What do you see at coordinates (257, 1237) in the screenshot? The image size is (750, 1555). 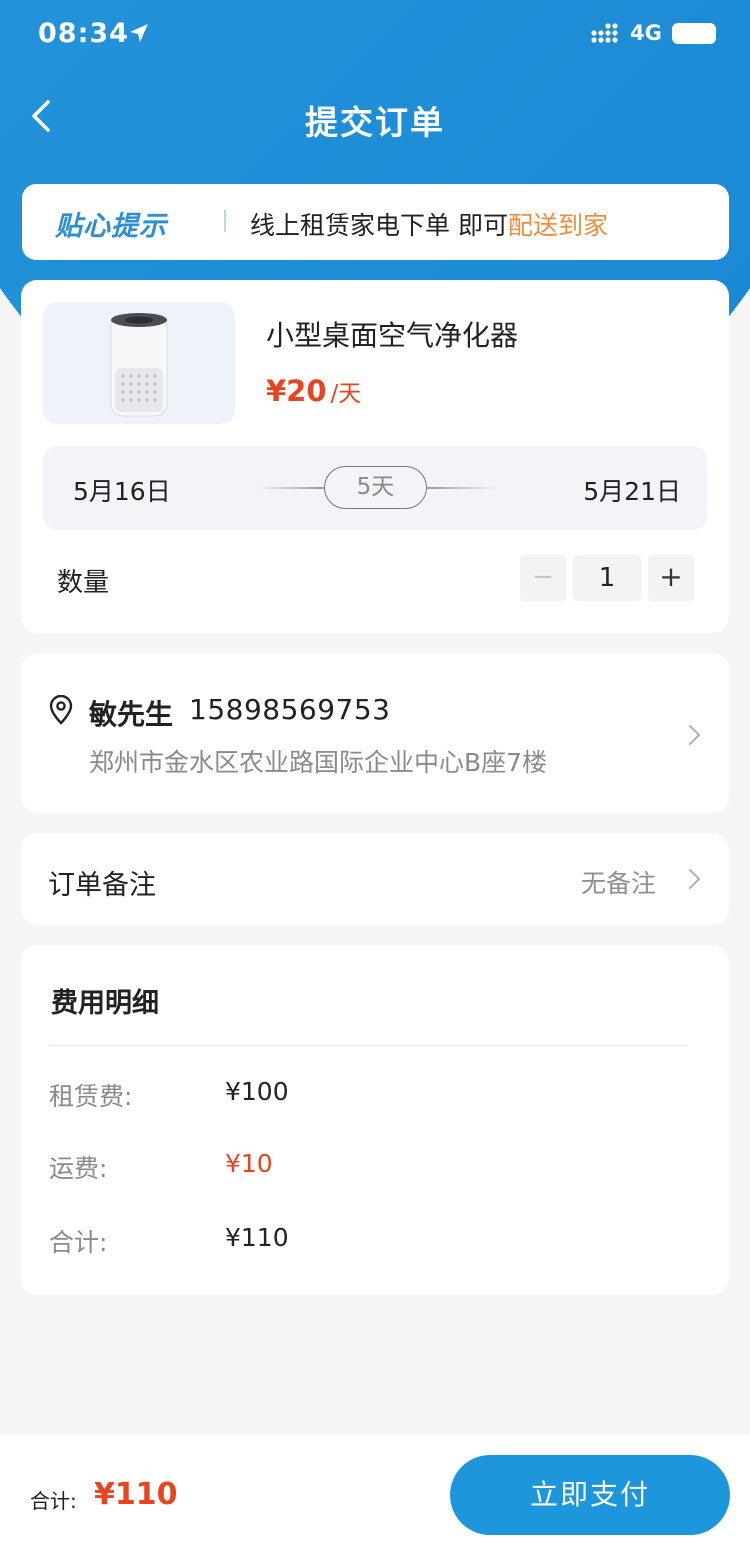 I see `fee-value: ¥110` at bounding box center [257, 1237].